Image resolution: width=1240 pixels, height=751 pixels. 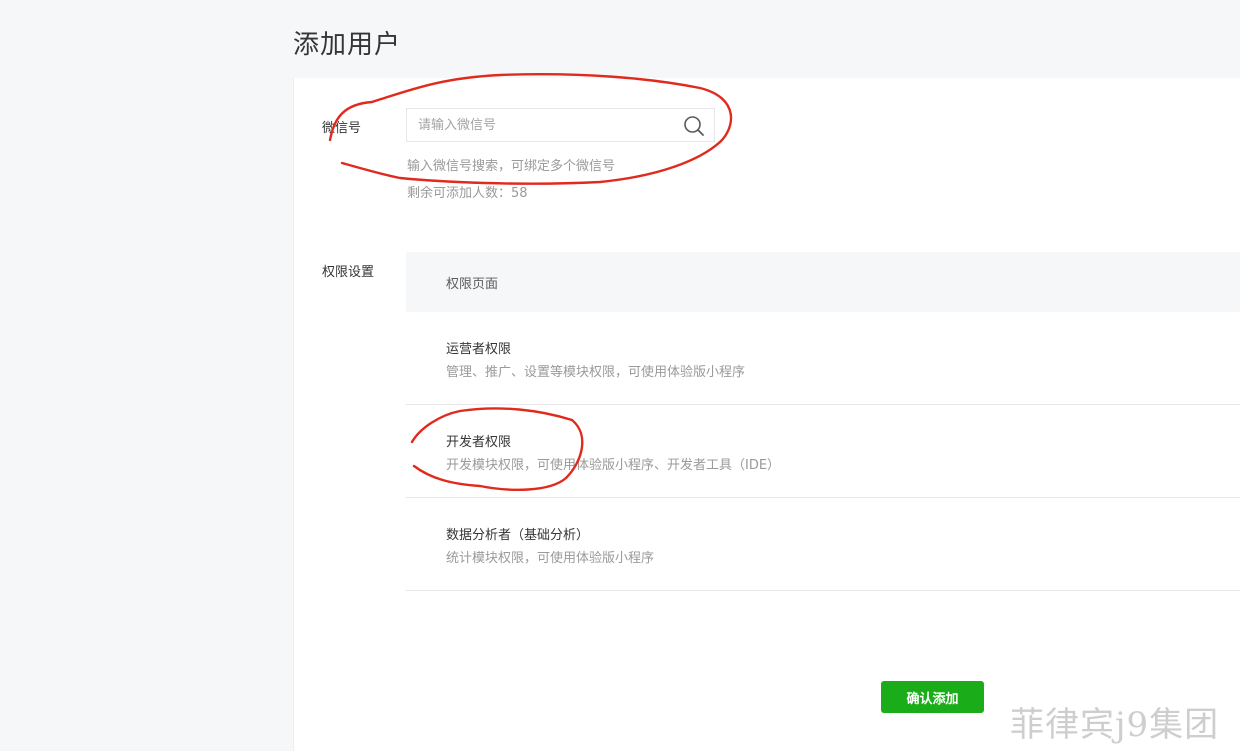 What do you see at coordinates (342, 128) in the screenshot?
I see `wechat-label: 微信号` at bounding box center [342, 128].